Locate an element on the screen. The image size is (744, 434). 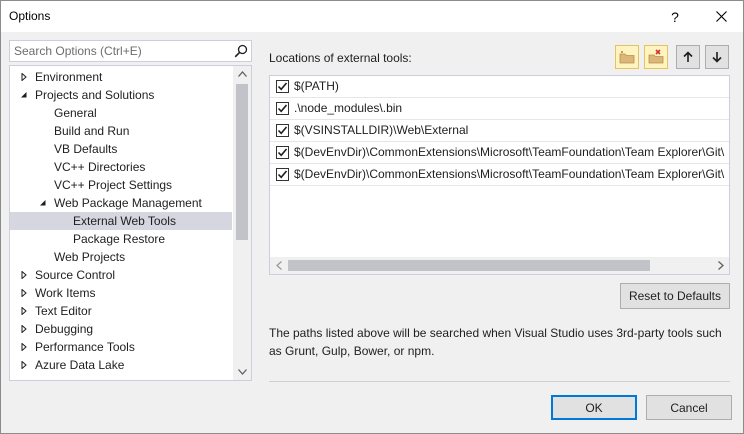
tree-item: Web Projects is located at coordinates (121, 257).